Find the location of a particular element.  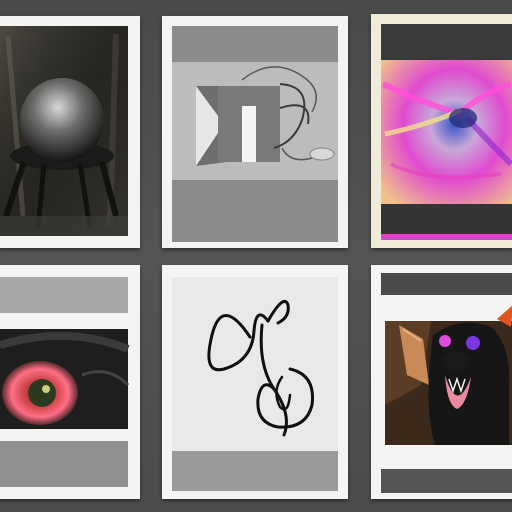

sphere-artwork is located at coordinates (70, 132).